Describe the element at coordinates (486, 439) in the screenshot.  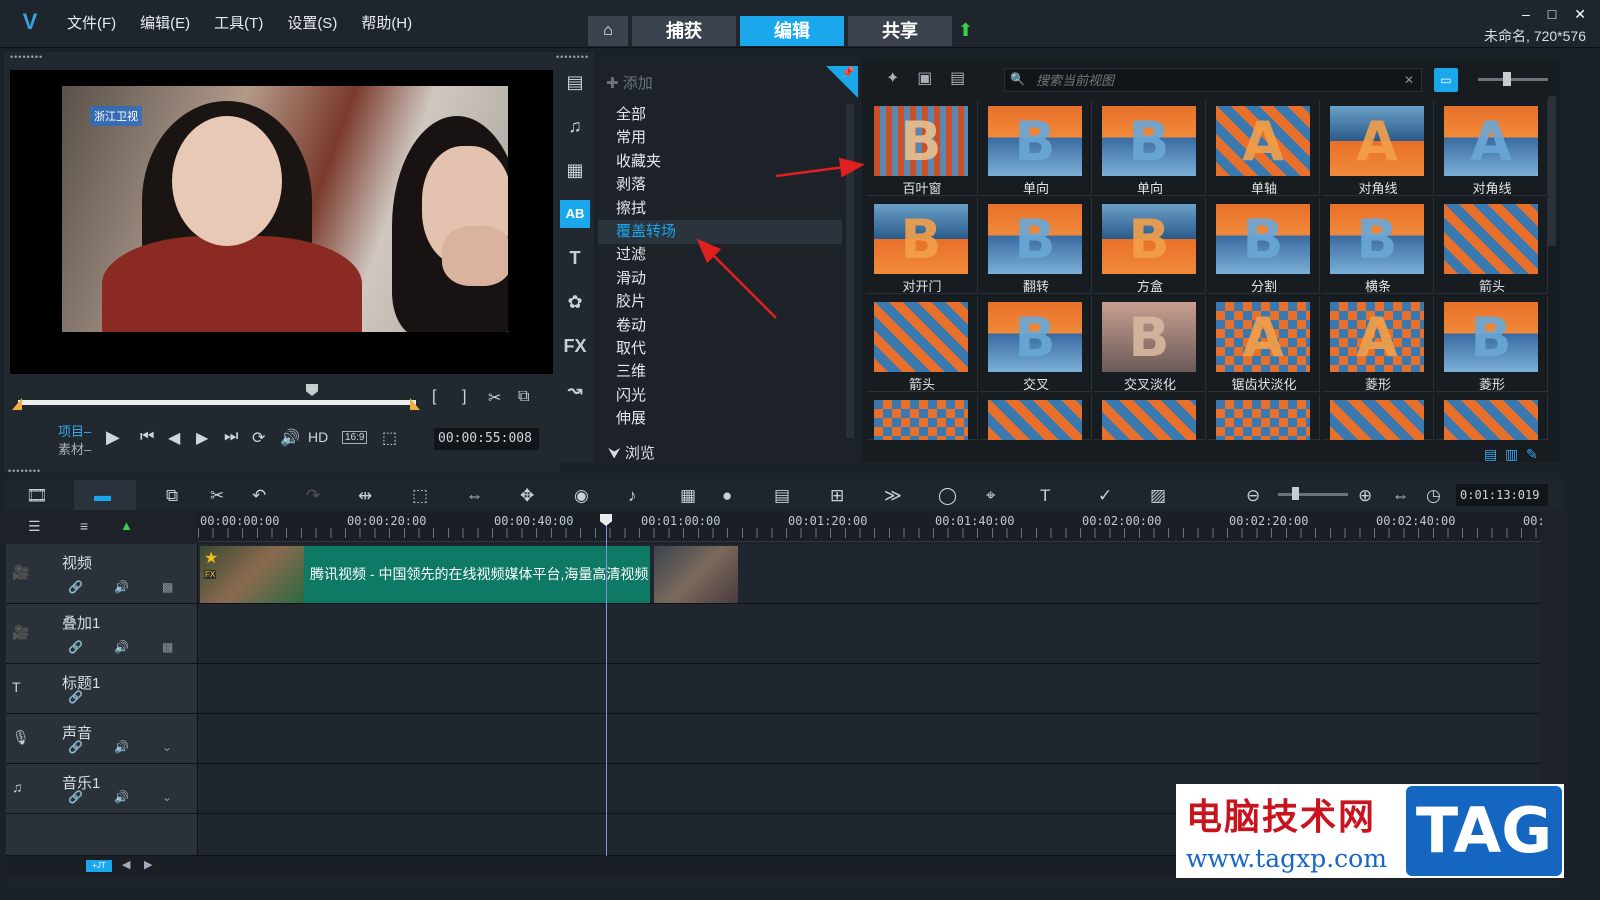
I see `preview-timecode: 00:00:55:008` at that location.